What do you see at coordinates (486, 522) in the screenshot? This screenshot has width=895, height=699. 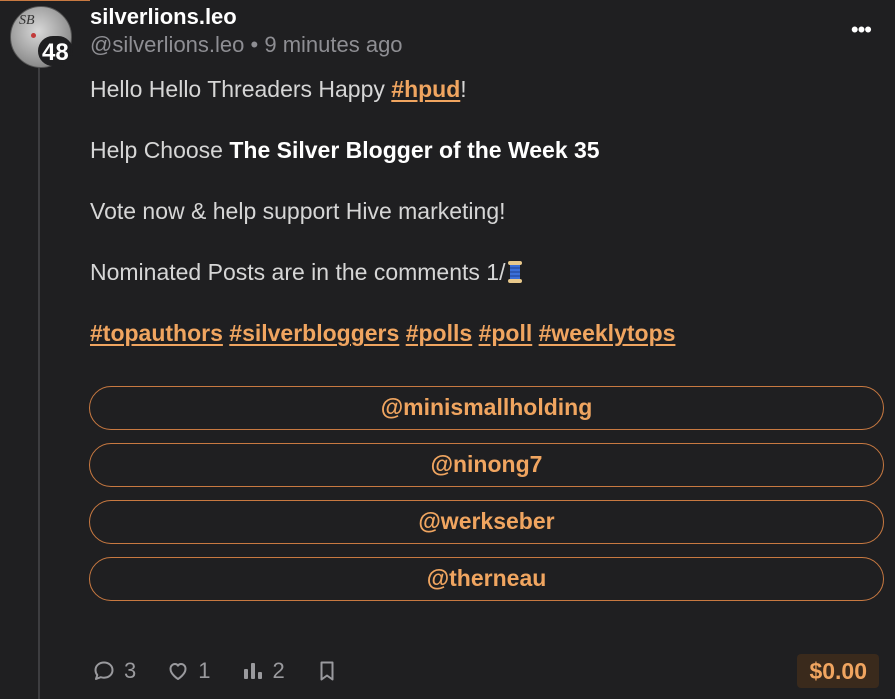 I see `poll-option-button: @werkseber` at bounding box center [486, 522].